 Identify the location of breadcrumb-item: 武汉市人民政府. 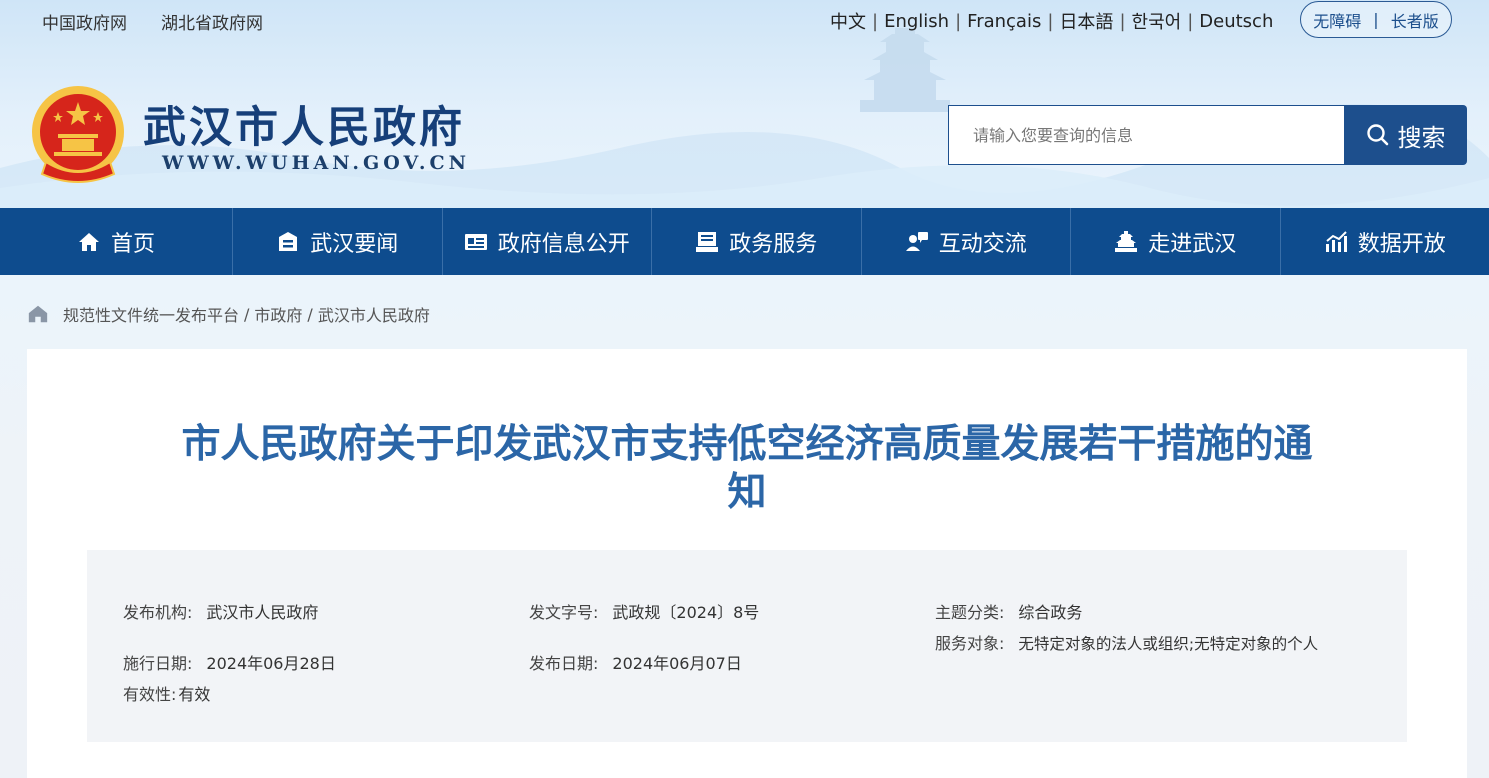
(374, 314).